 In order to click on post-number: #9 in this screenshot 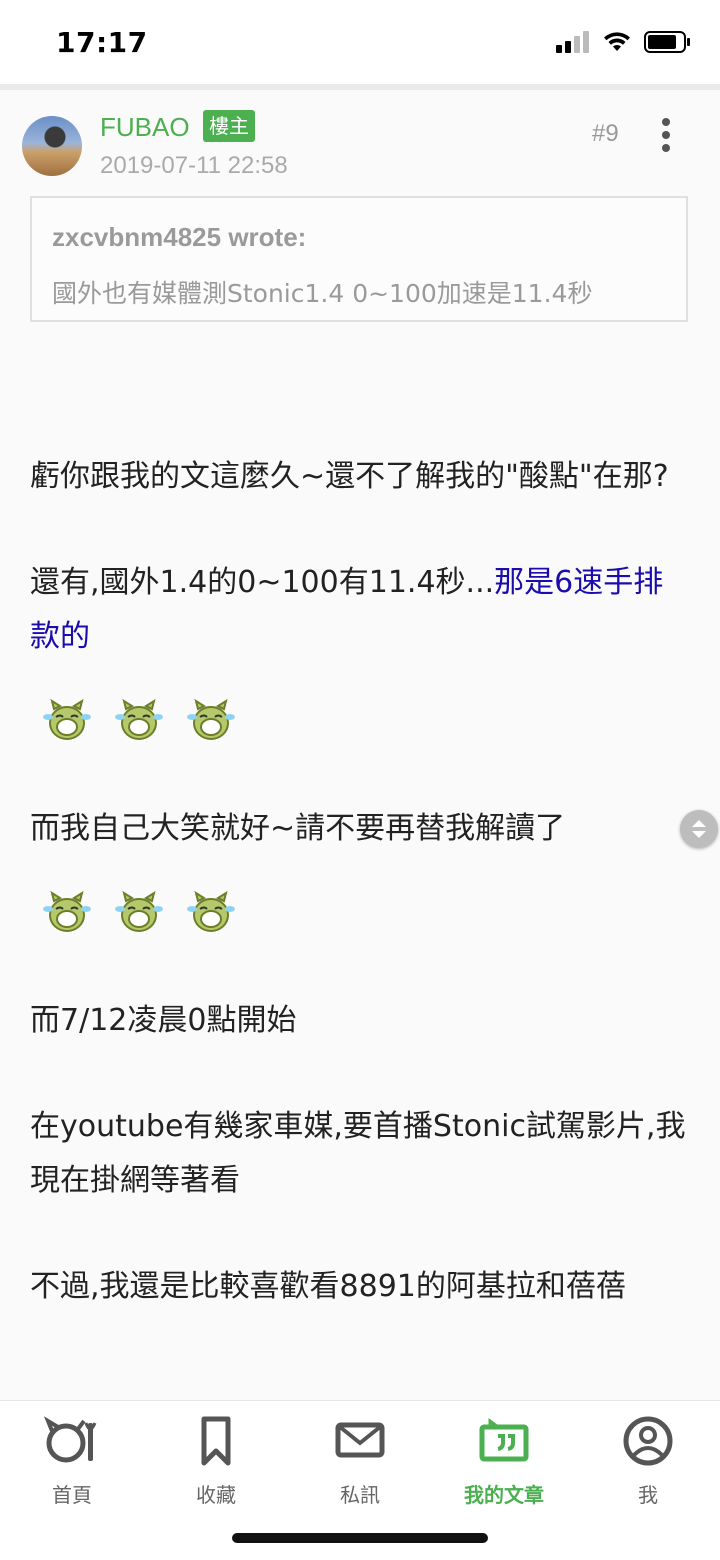, I will do `click(605, 134)`.